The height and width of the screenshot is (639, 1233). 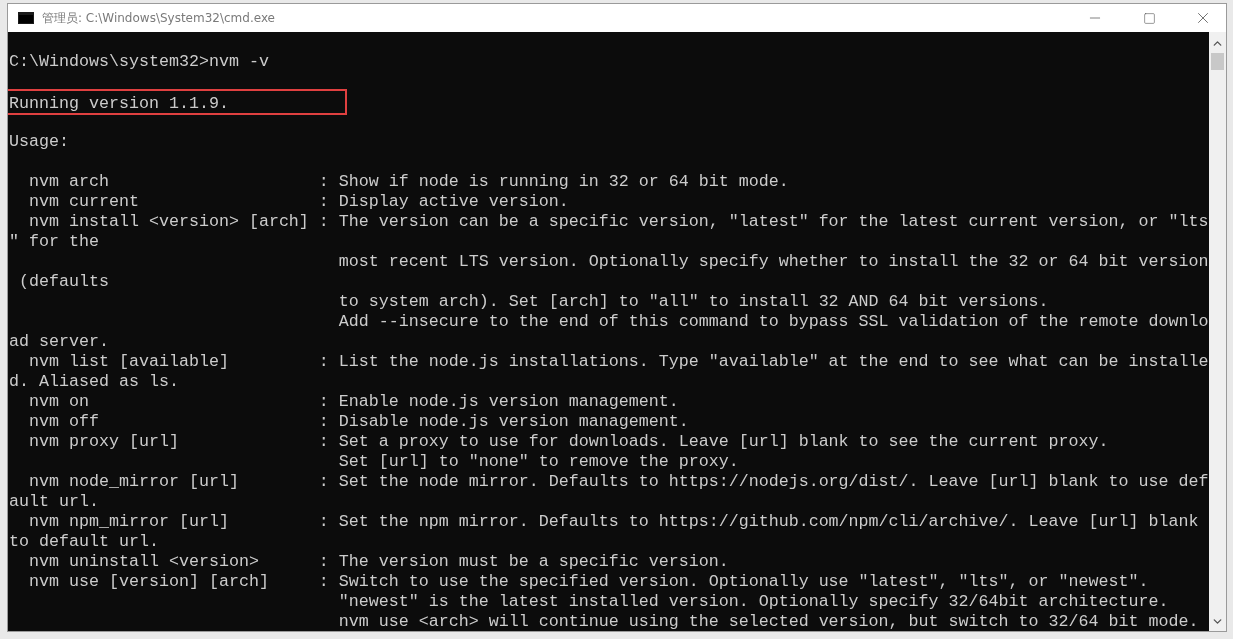 I want to click on console-line: ault url., so click(x=54, y=502).